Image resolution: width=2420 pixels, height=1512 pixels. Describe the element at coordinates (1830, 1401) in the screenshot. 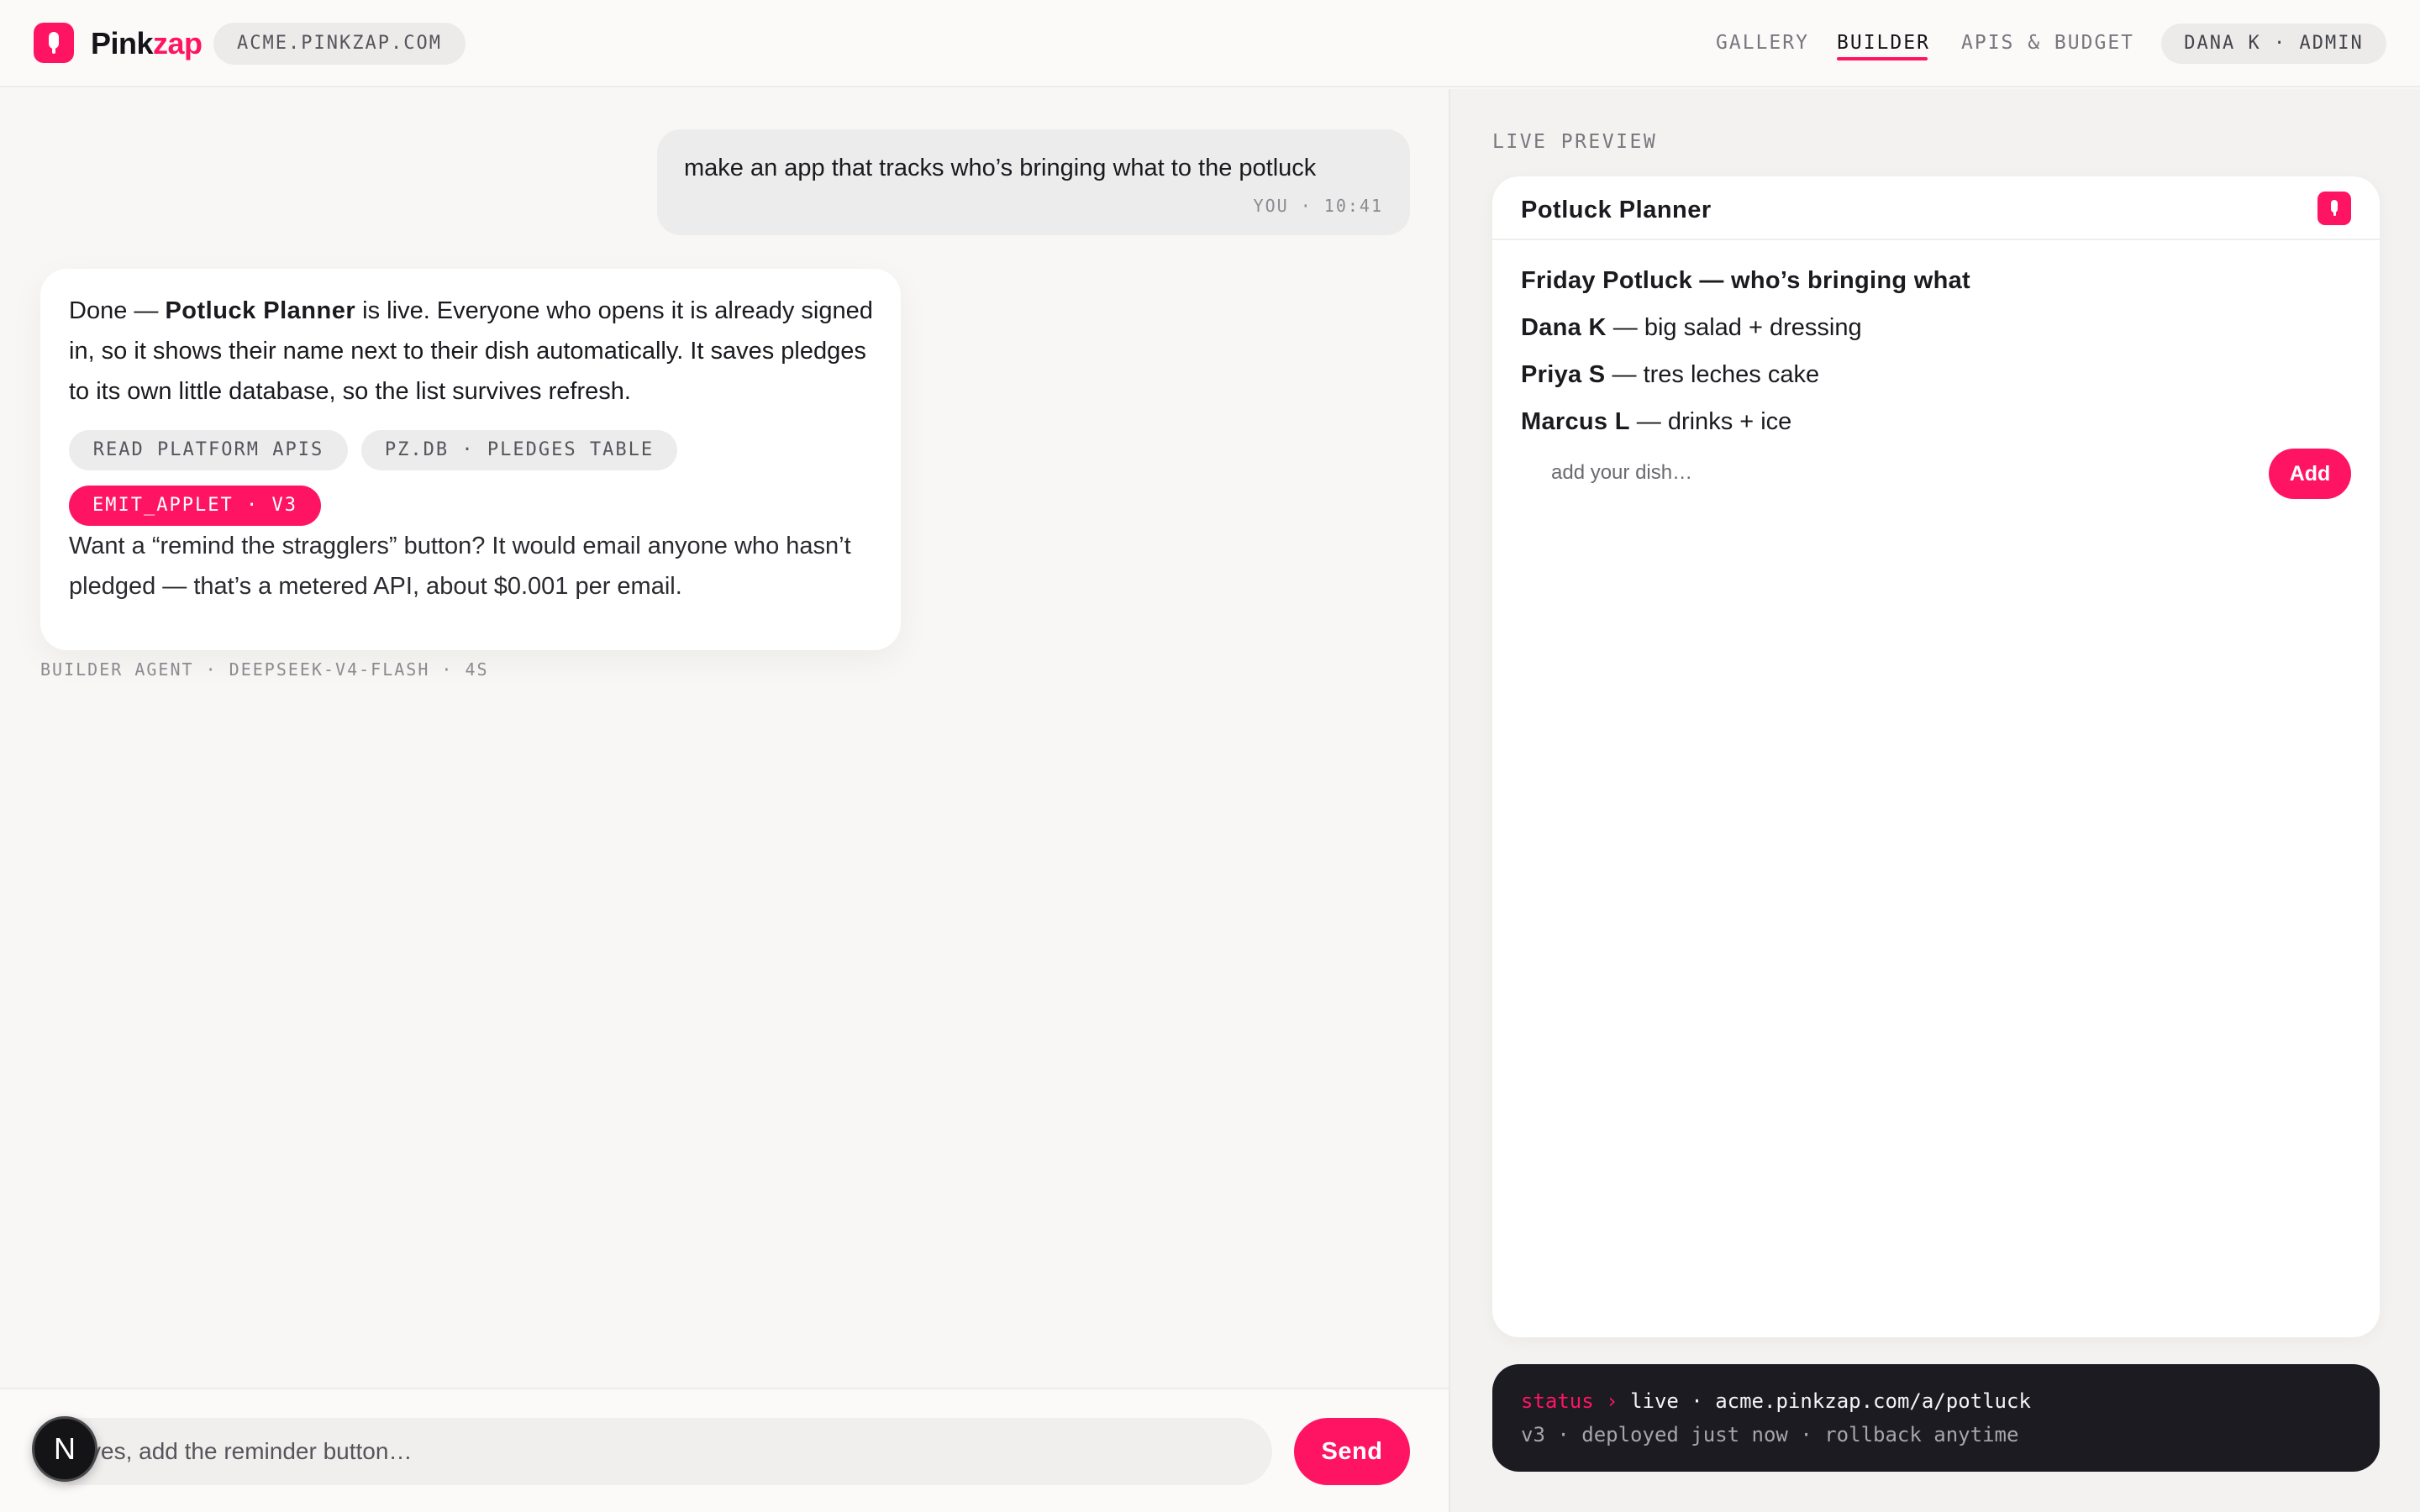

I see `status-value: live · acme.pinkzap.com/a/potluck` at that location.